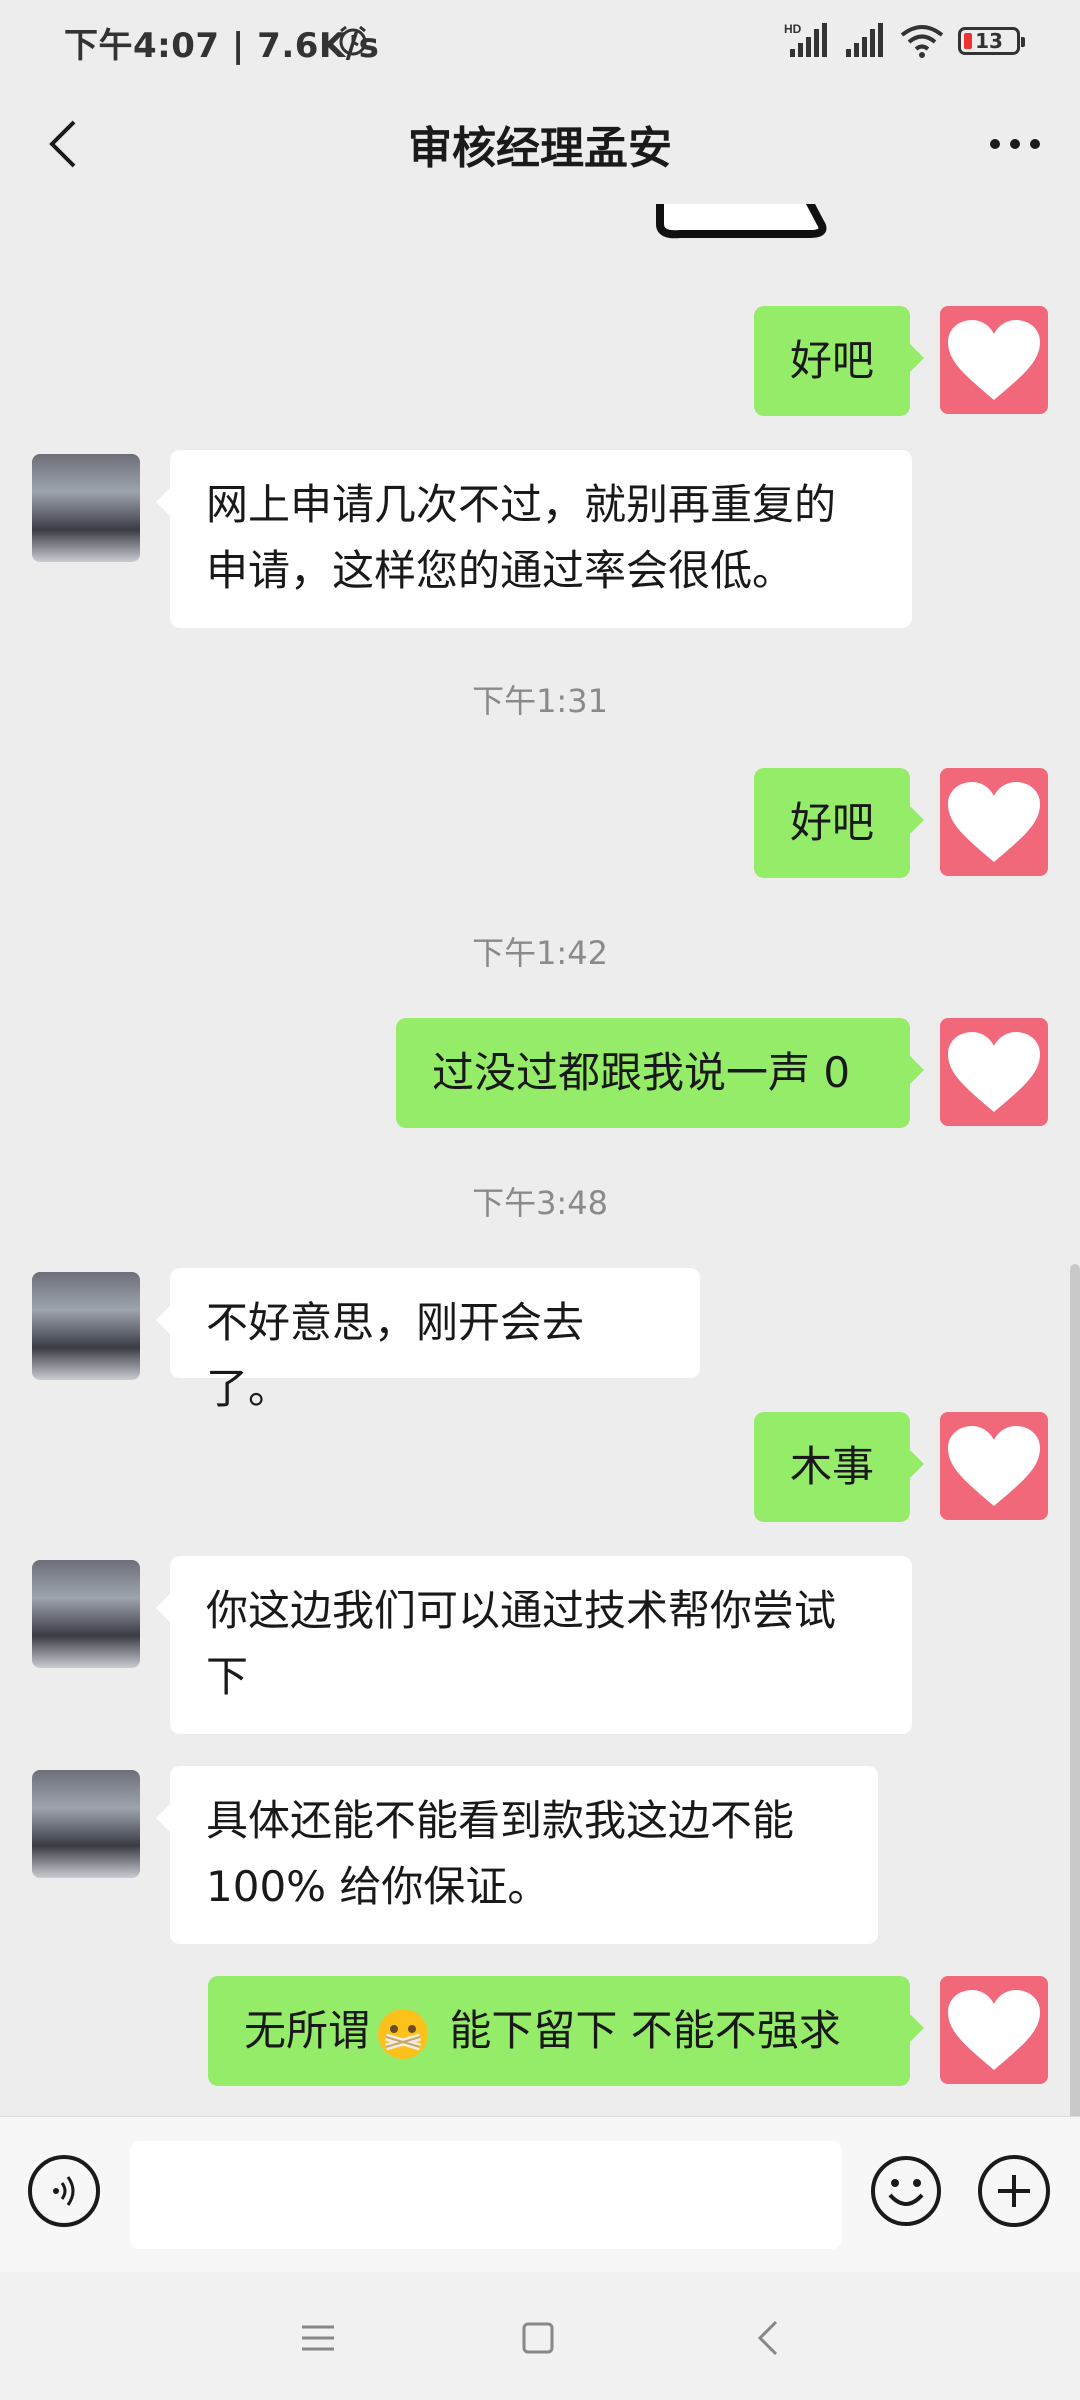 This screenshot has width=1080, height=2400. I want to click on system-back-button, so click(768, 2338).